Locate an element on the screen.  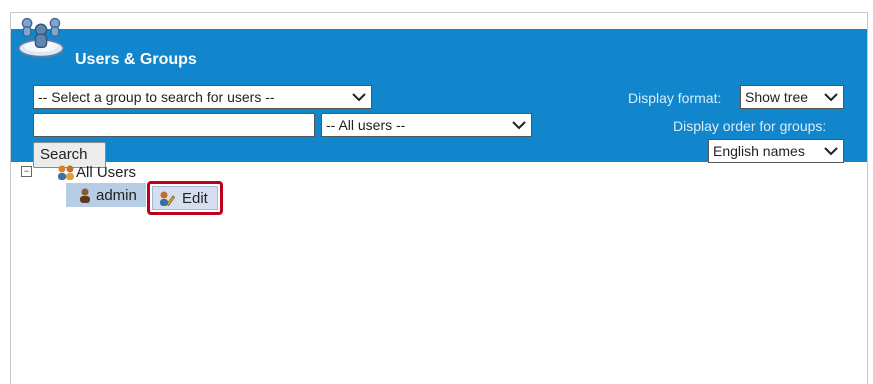
search-input is located at coordinates (174, 125).